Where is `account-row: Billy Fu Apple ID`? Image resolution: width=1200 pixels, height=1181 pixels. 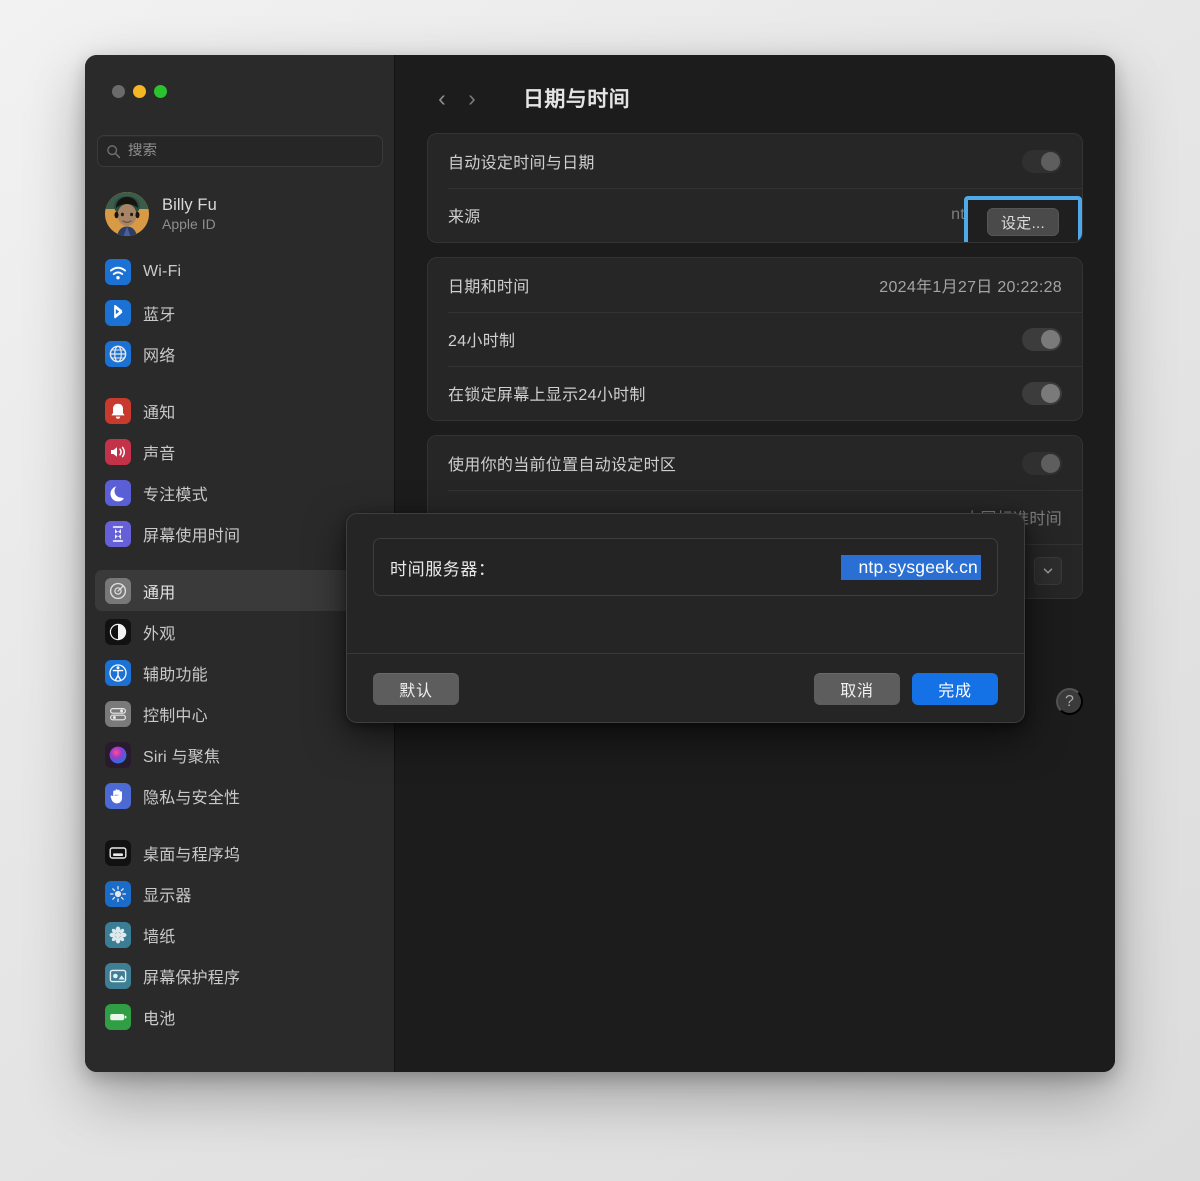 account-row: Billy Fu Apple ID is located at coordinates (240, 214).